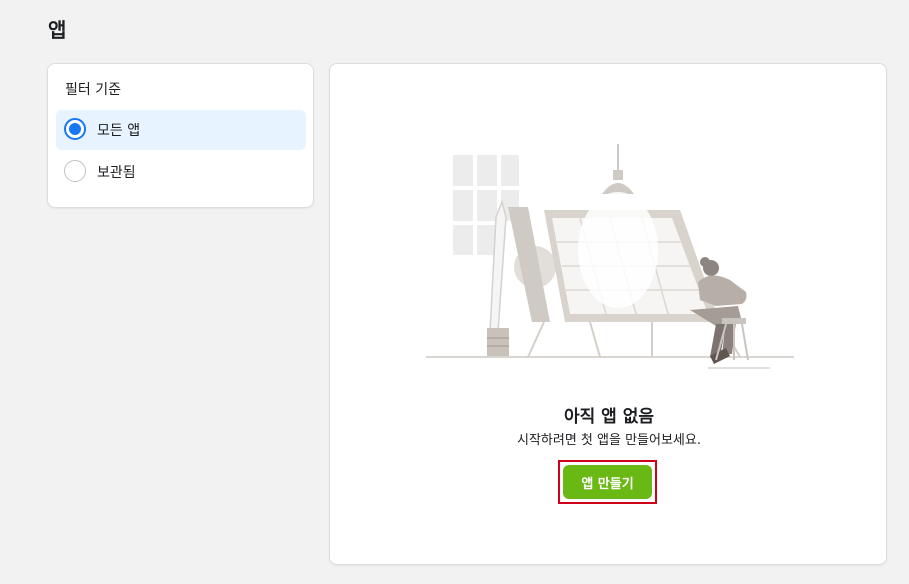 The height and width of the screenshot is (584, 909). I want to click on filter-option-label: 보관됨, so click(116, 173).